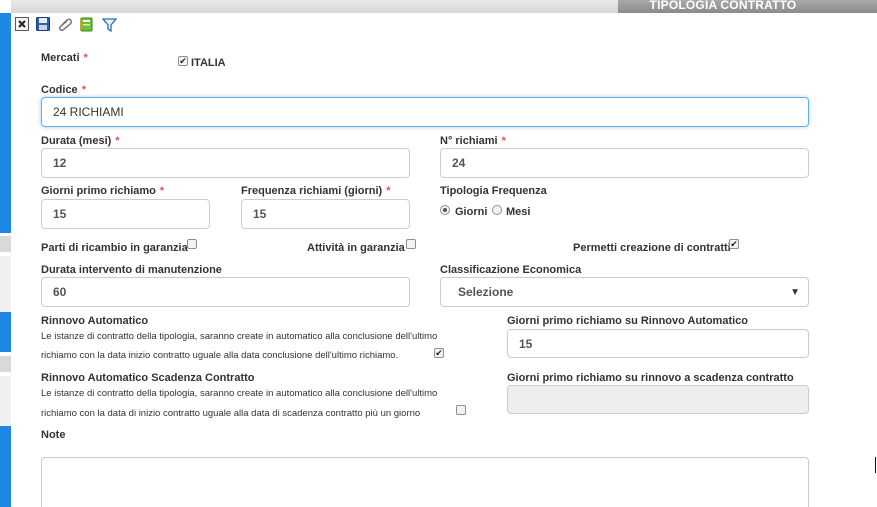 The image size is (877, 507). Describe the element at coordinates (526, 343) in the screenshot. I see `giorni-rinnovo-input-value: 15` at that location.